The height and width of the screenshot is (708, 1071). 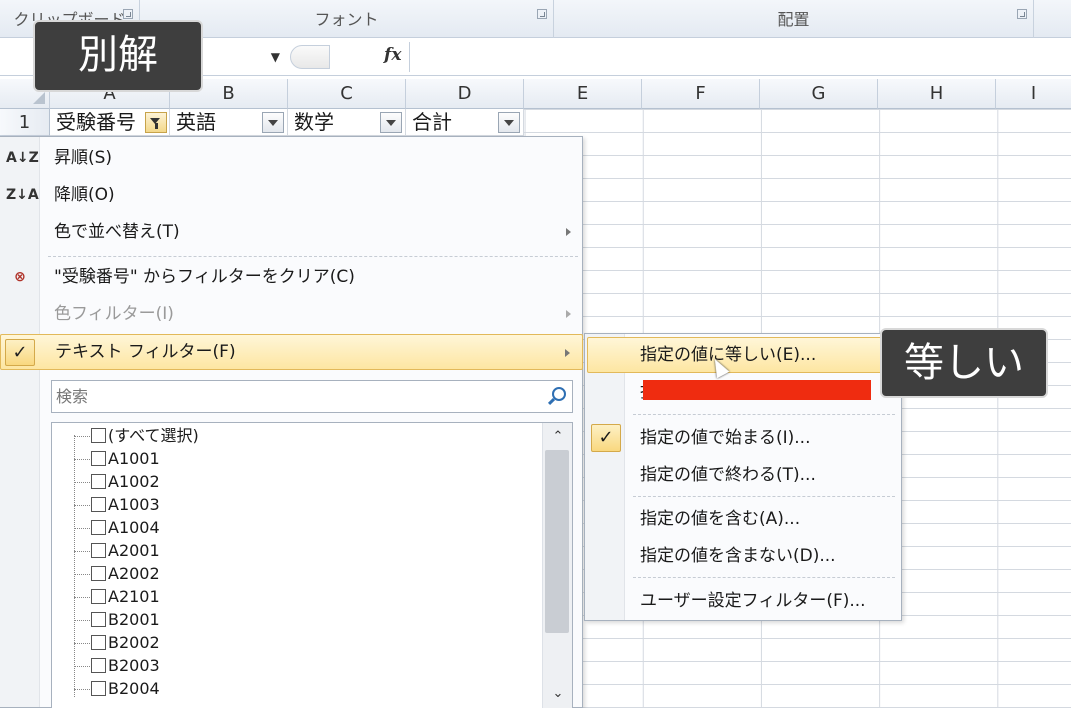 I want to click on sort-ascending-label: 昇順(S), so click(x=83, y=158).